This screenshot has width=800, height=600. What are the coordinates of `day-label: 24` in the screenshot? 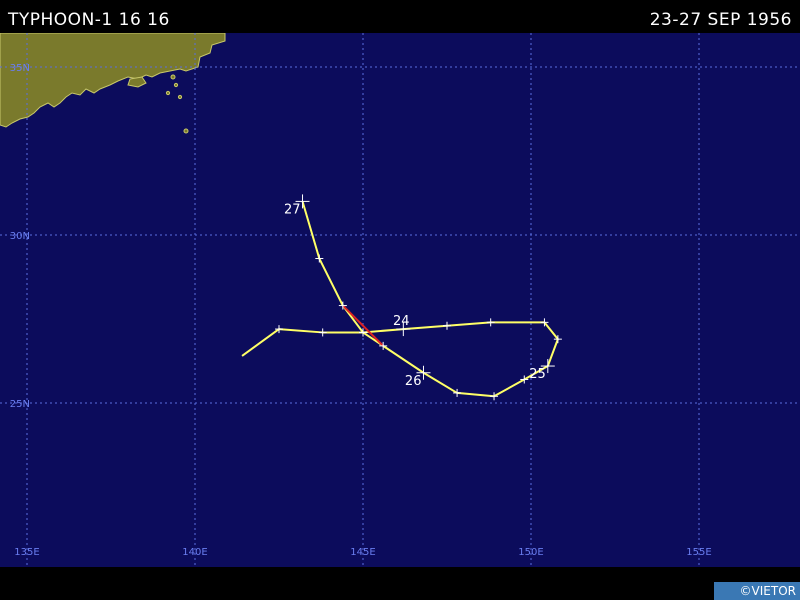 It's located at (401, 321).